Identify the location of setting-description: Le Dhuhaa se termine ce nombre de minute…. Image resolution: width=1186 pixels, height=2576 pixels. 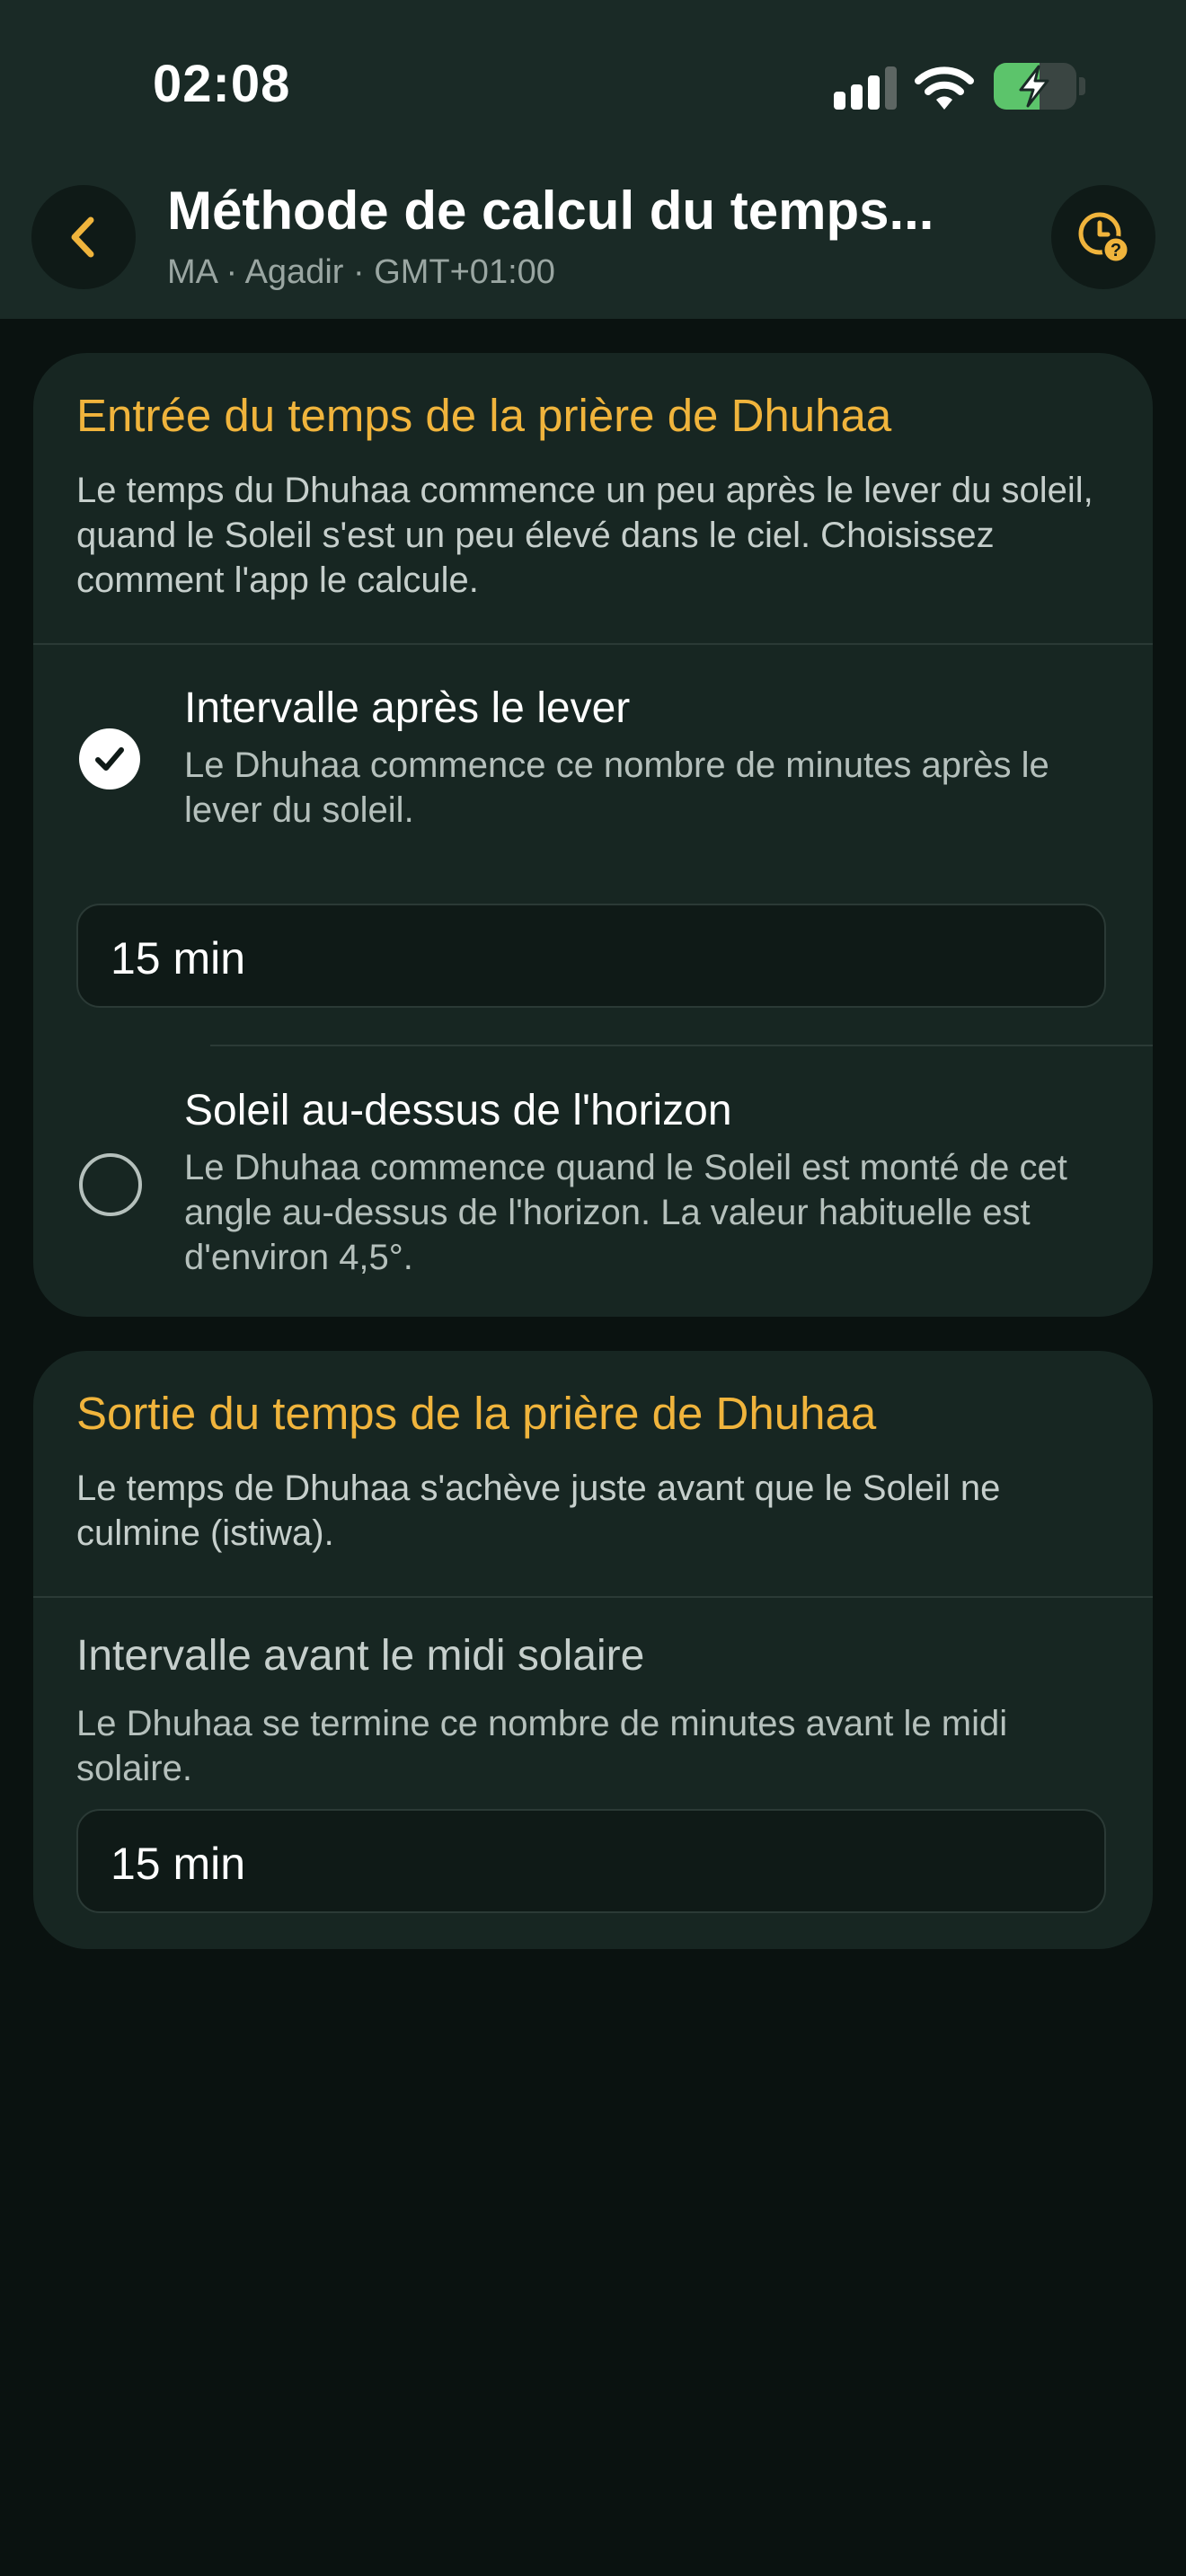
(542, 1746).